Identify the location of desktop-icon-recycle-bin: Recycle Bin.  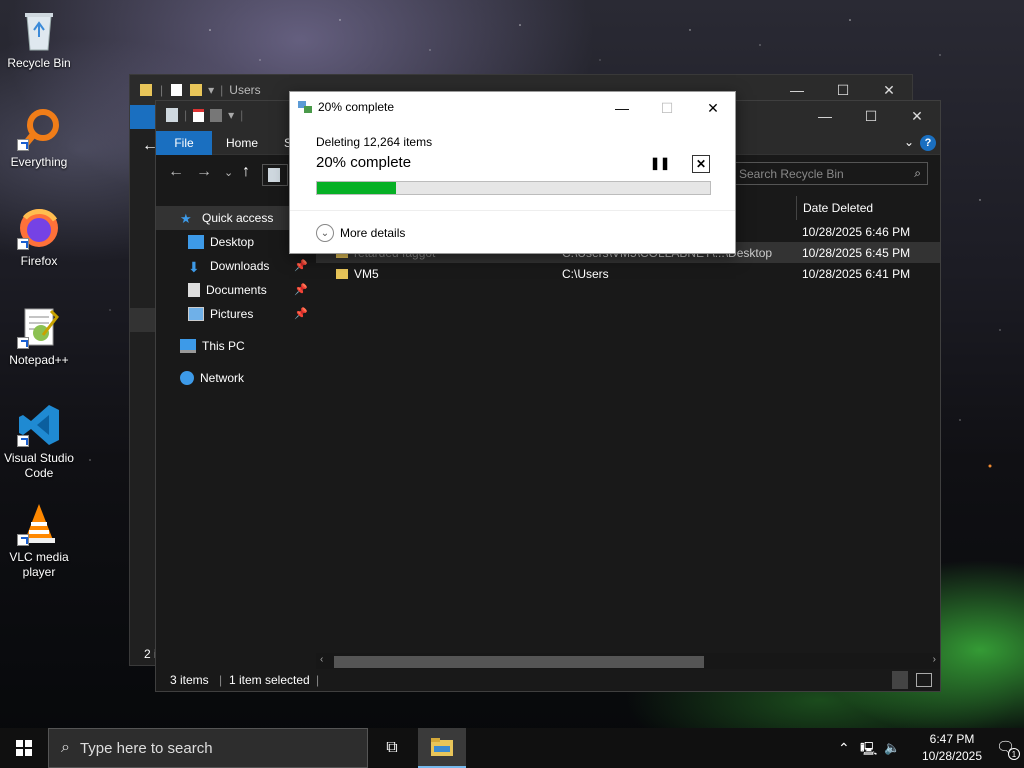
(39, 39).